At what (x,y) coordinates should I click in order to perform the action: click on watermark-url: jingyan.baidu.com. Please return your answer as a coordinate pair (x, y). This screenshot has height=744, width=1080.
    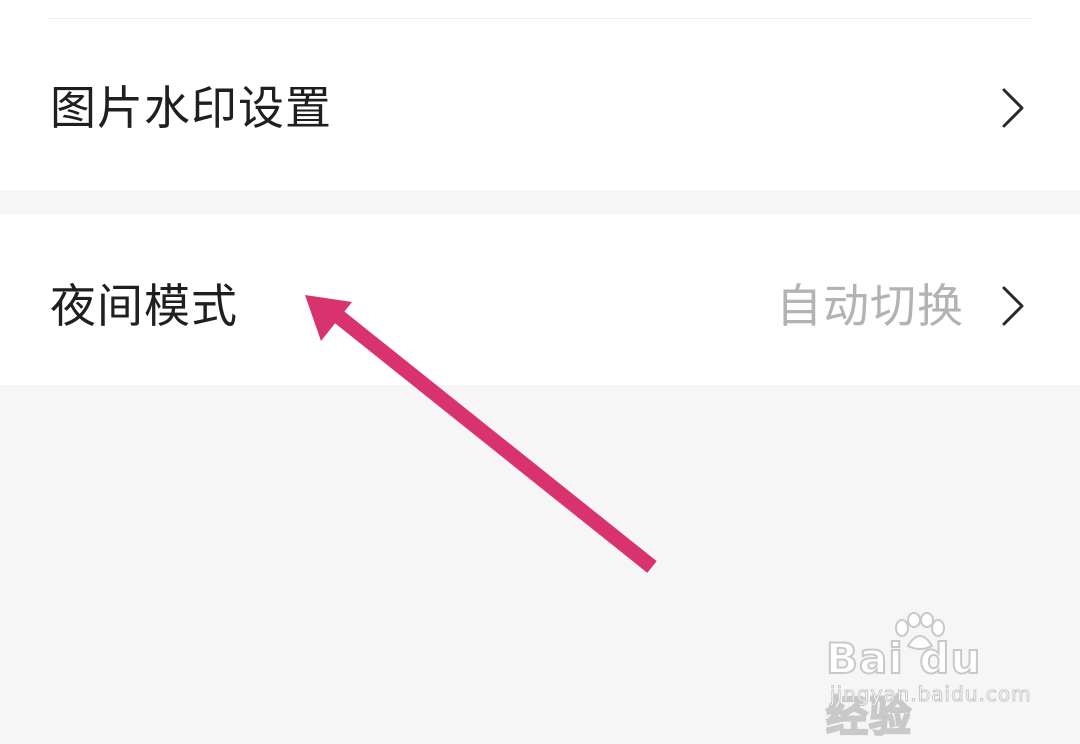
    Looking at the image, I should click on (931, 694).